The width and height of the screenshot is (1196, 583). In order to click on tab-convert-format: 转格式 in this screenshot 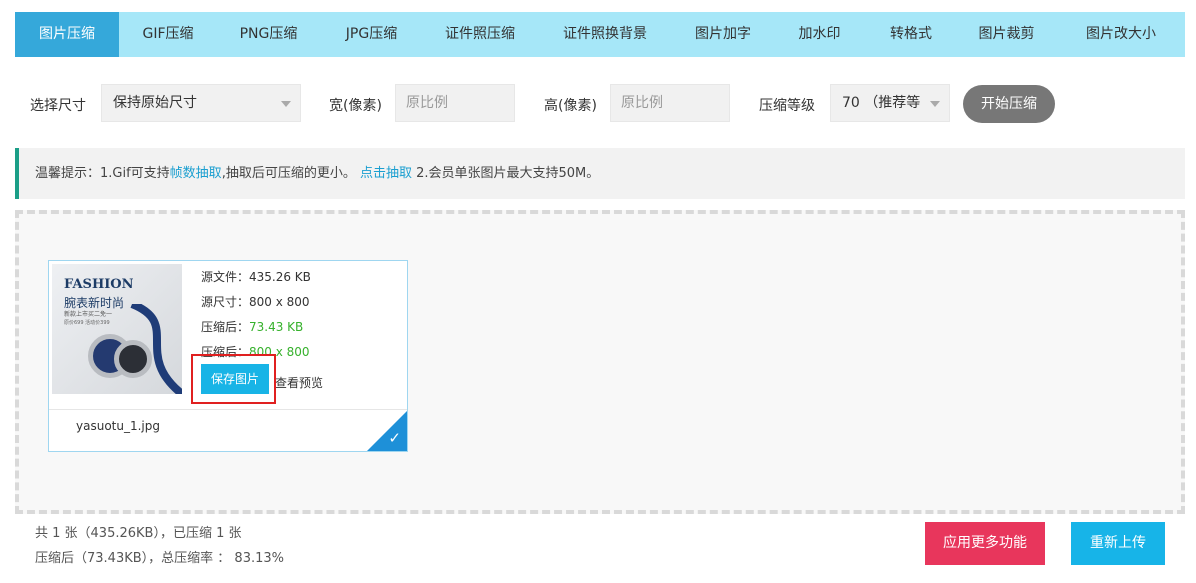, I will do `click(911, 34)`.